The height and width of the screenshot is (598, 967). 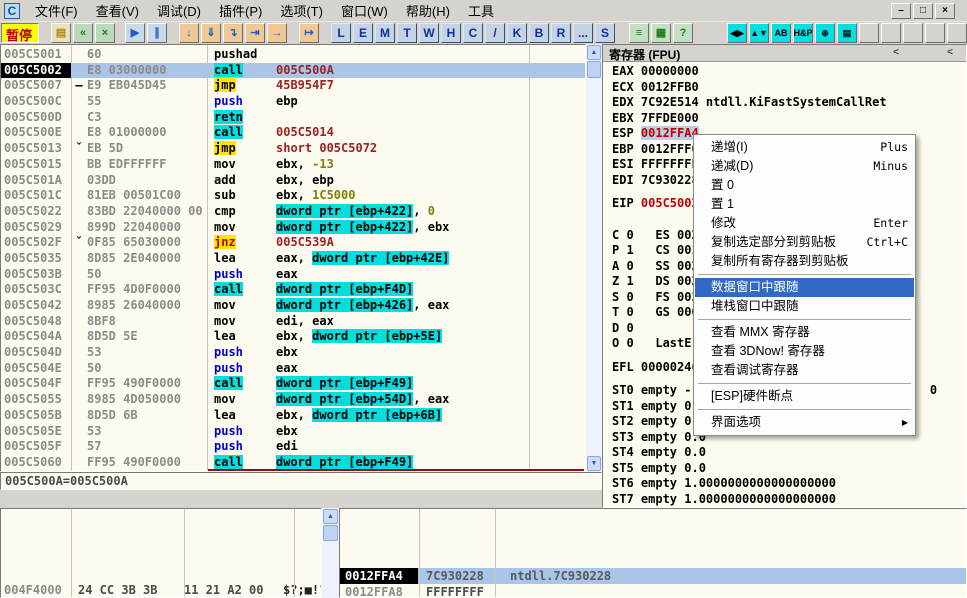 What do you see at coordinates (804, 370) in the screenshot?
I see `context-menu-item: 查看调试寄存器` at bounding box center [804, 370].